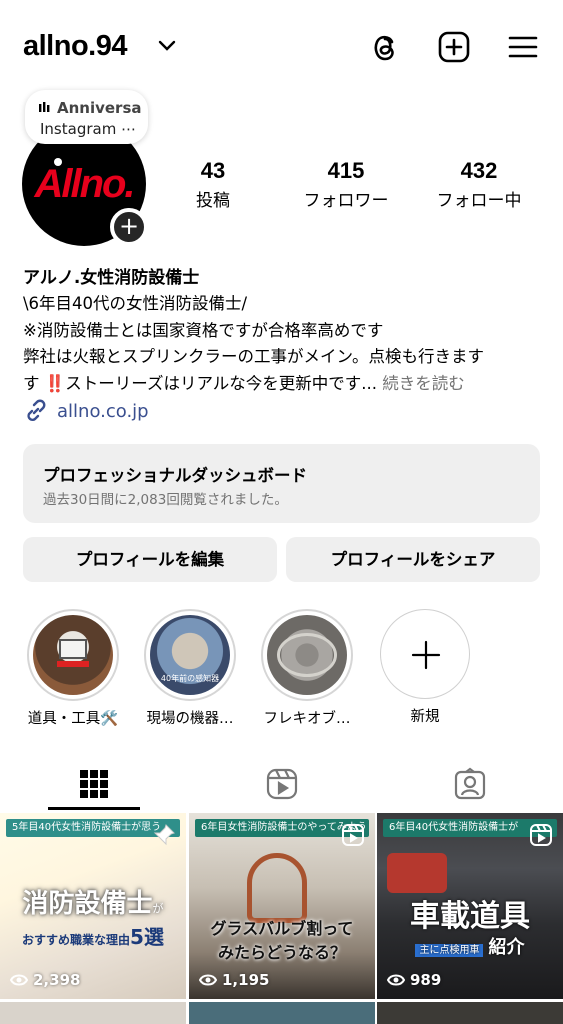  Describe the element at coordinates (36, 410) in the screenshot. I see `link-icon` at that location.